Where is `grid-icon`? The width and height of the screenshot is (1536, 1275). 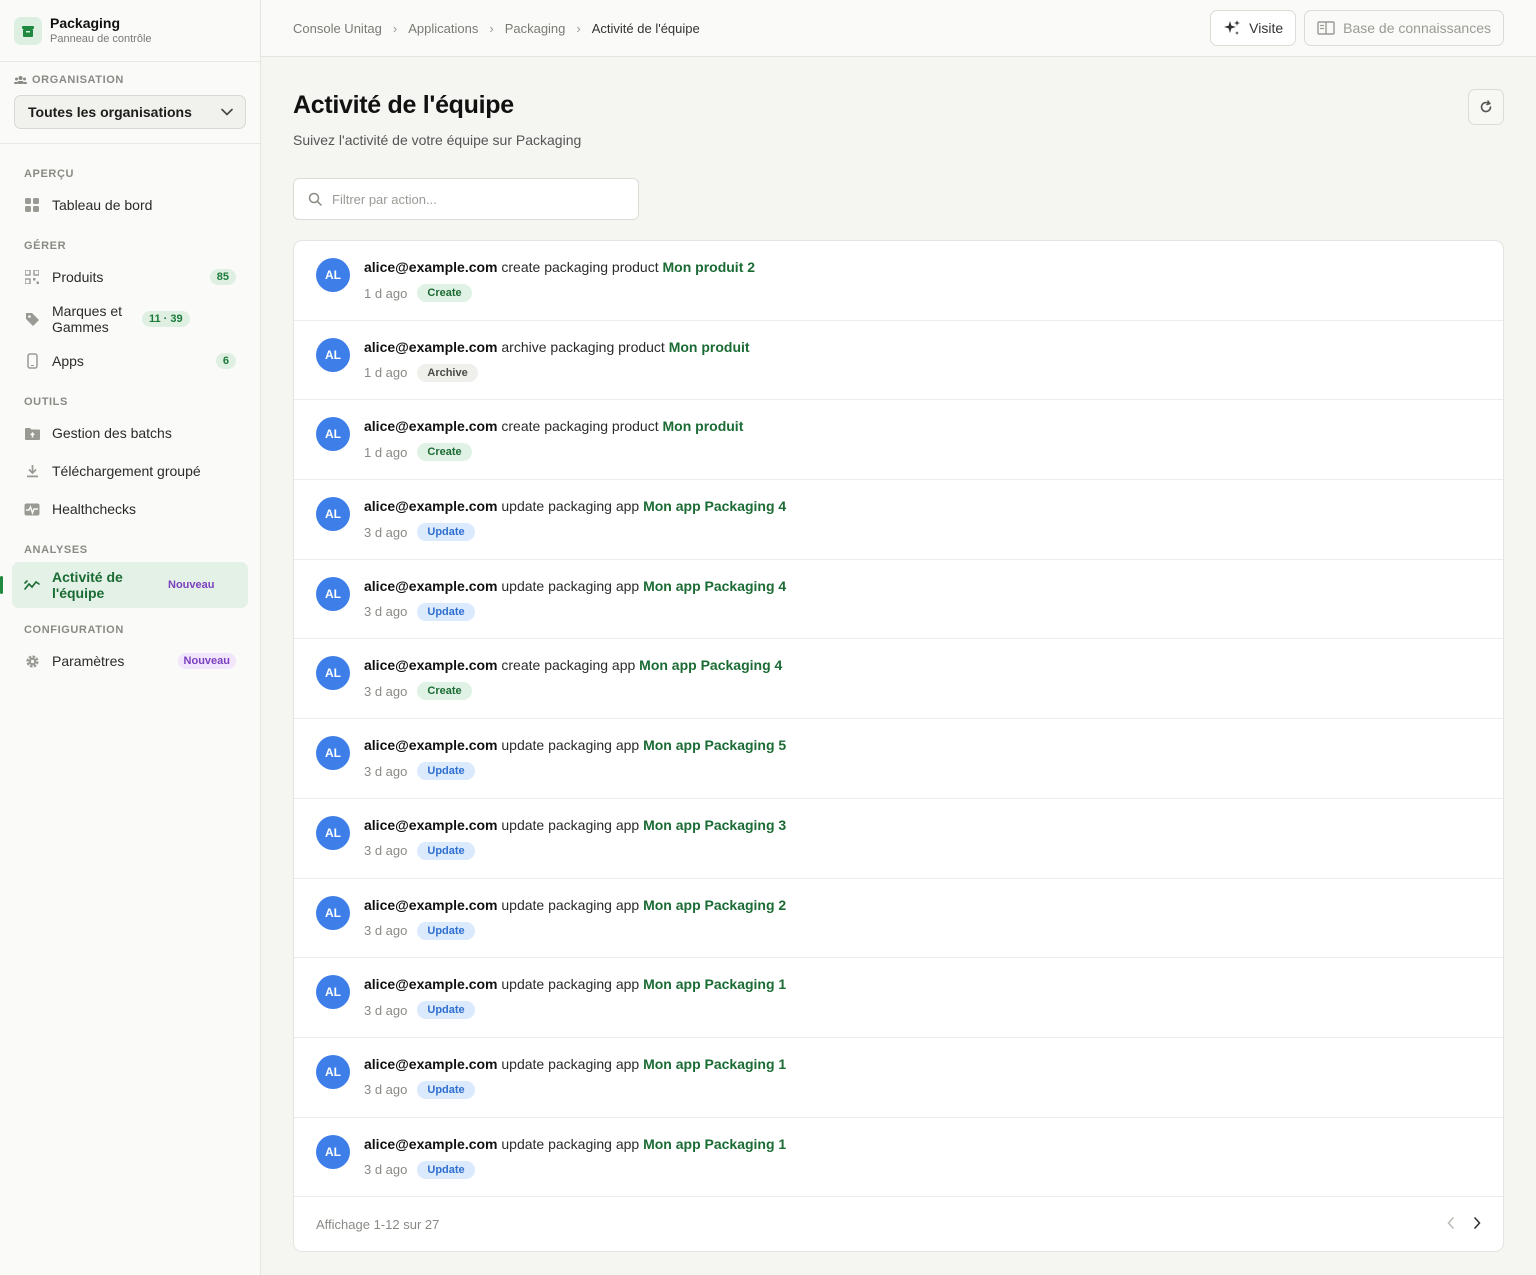
grid-icon is located at coordinates (32, 205).